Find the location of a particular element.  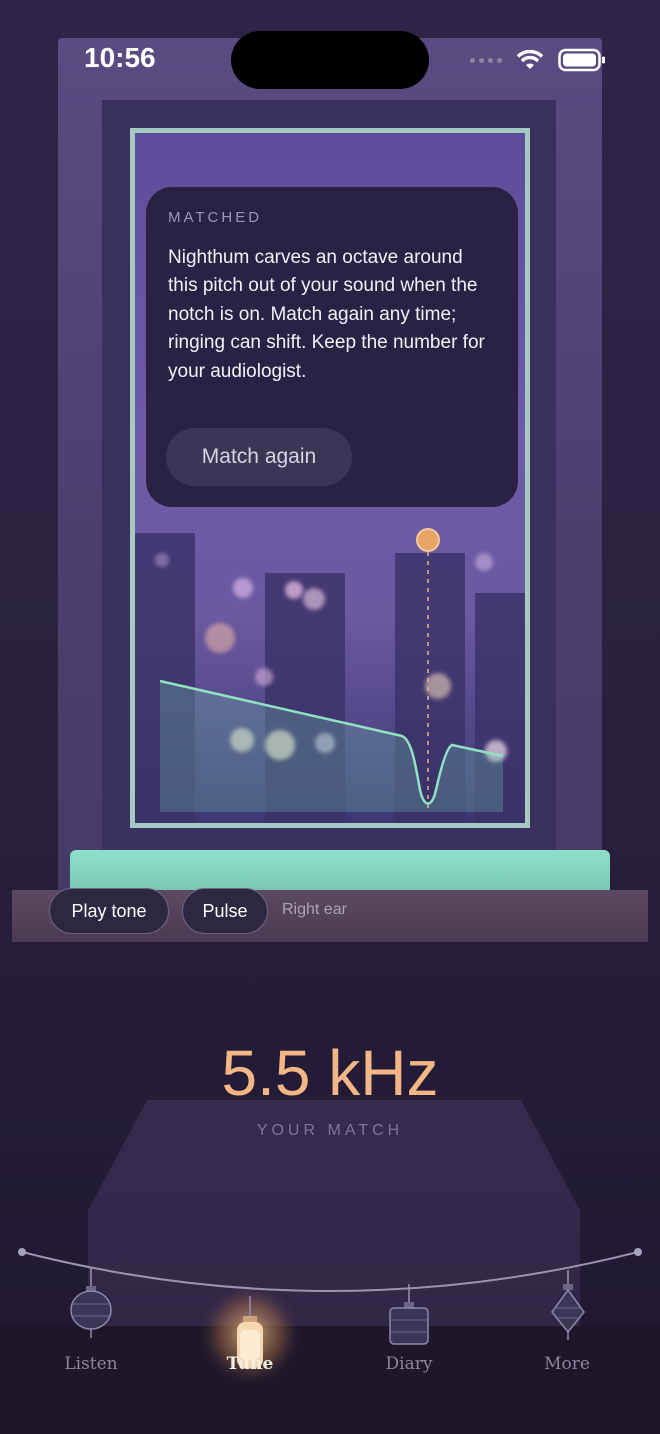

lantern-string is located at coordinates (330, 1317).